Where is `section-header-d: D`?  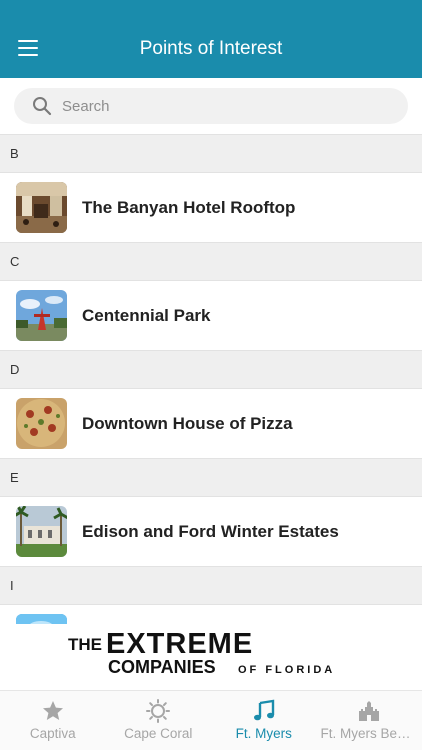
section-header-d: D is located at coordinates (211, 369).